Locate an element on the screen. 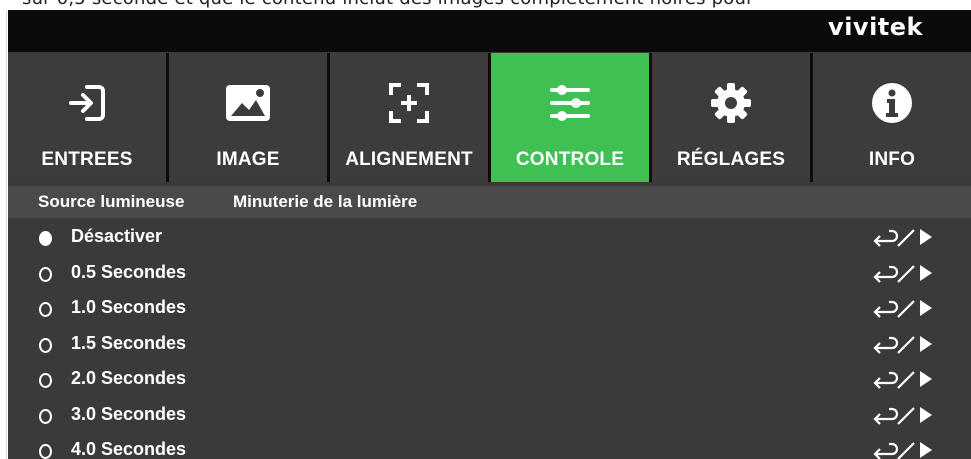 Image resolution: width=971 pixels, height=459 pixels. tab-label: INFO is located at coordinates (892, 159).